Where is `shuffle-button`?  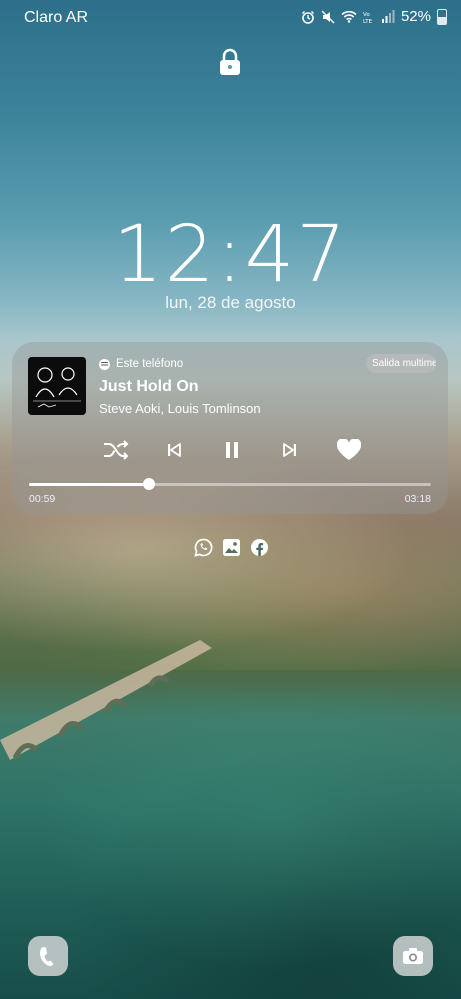 shuffle-button is located at coordinates (116, 450).